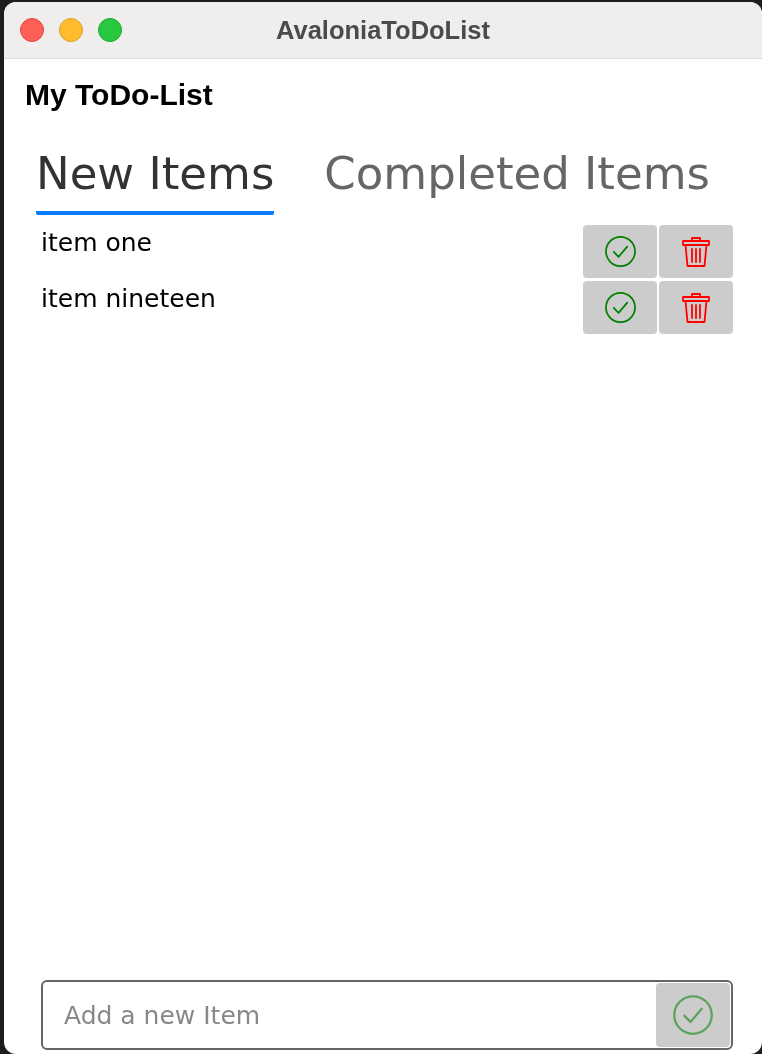  What do you see at coordinates (119, 95) in the screenshot?
I see `page-heading: My ToDo-List` at bounding box center [119, 95].